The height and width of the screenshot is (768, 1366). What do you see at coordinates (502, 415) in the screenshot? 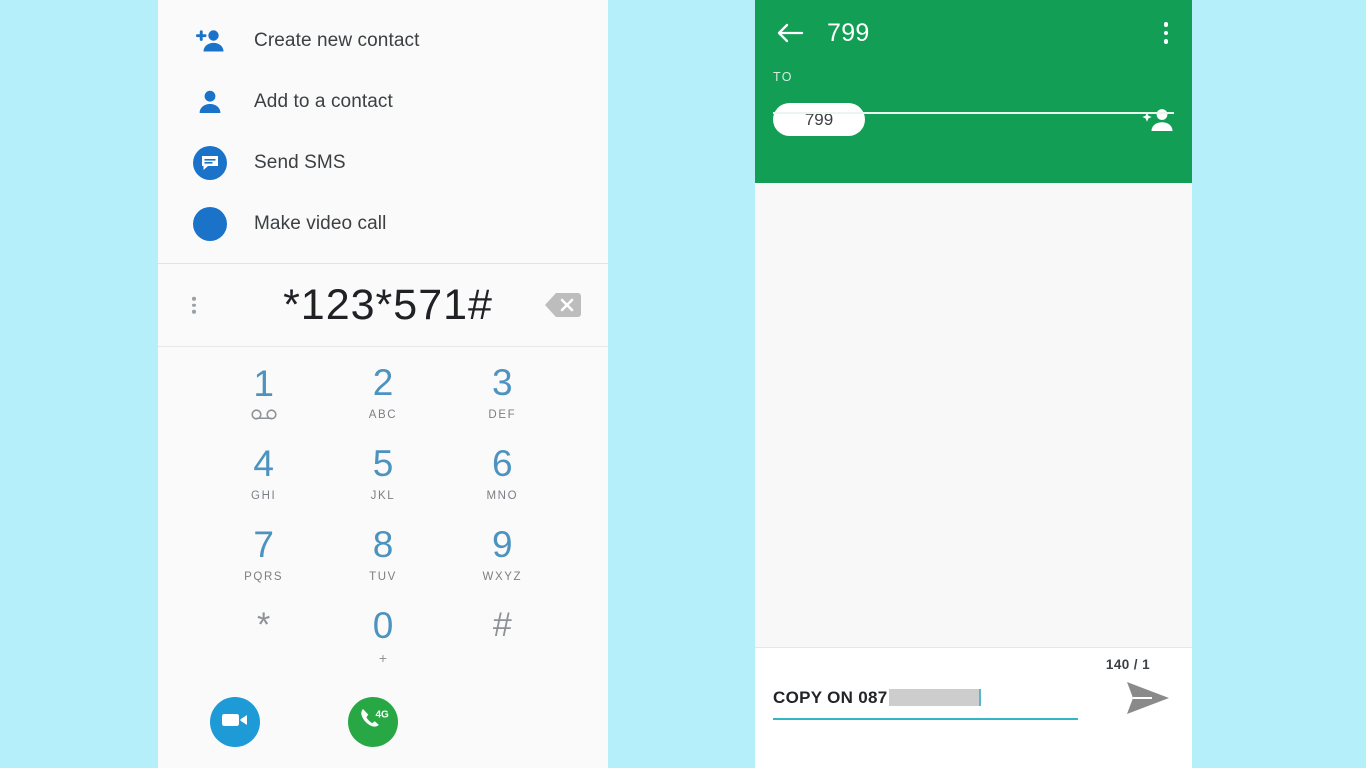
I see `key-sublabel: DEF` at bounding box center [502, 415].